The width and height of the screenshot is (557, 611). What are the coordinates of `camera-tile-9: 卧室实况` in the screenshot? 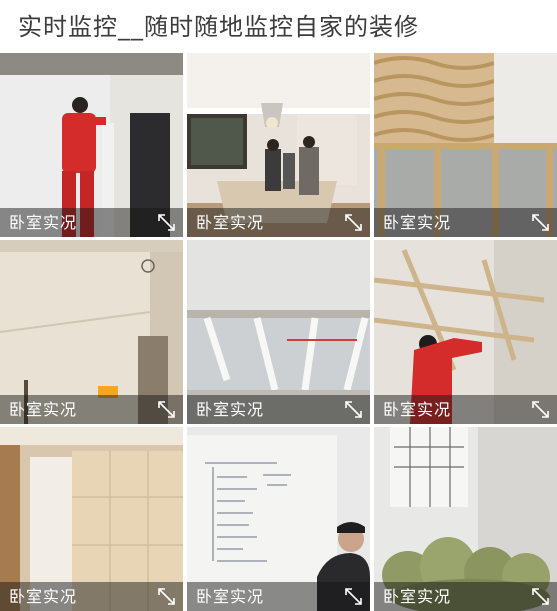 It's located at (465, 519).